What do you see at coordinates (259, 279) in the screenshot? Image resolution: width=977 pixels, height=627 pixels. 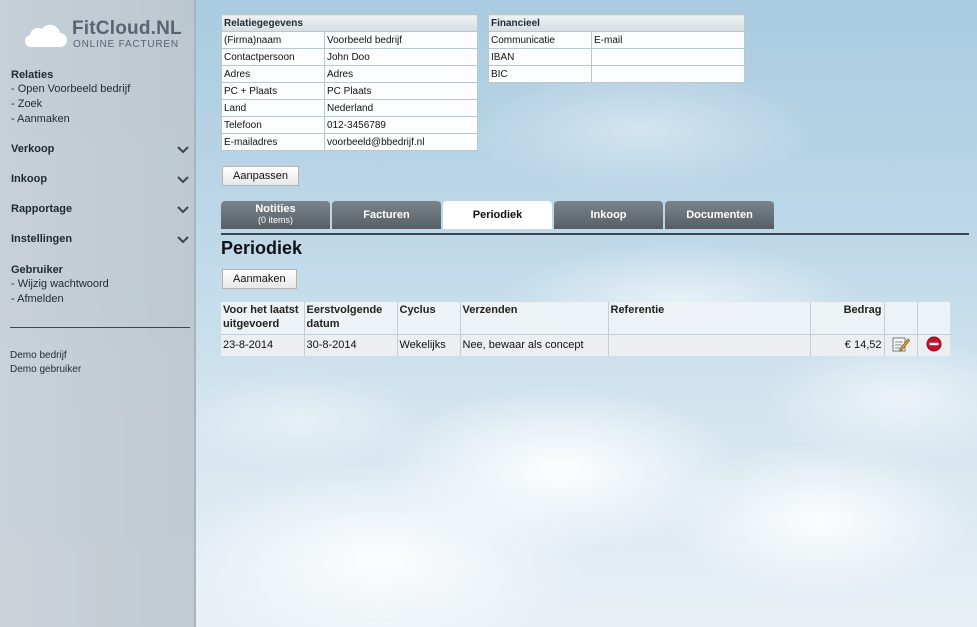 I see `create-periodic-button: Aanmaken` at bounding box center [259, 279].